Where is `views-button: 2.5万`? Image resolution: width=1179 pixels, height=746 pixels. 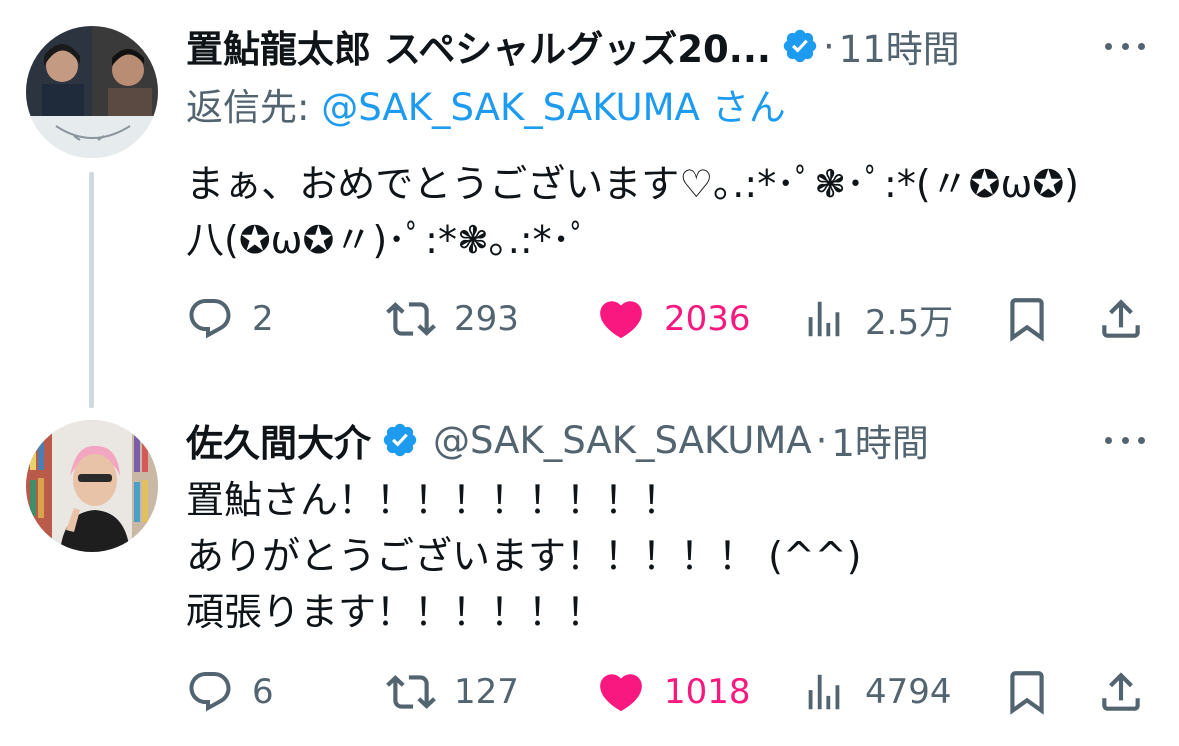 views-button: 2.5万 is located at coordinates (877, 319).